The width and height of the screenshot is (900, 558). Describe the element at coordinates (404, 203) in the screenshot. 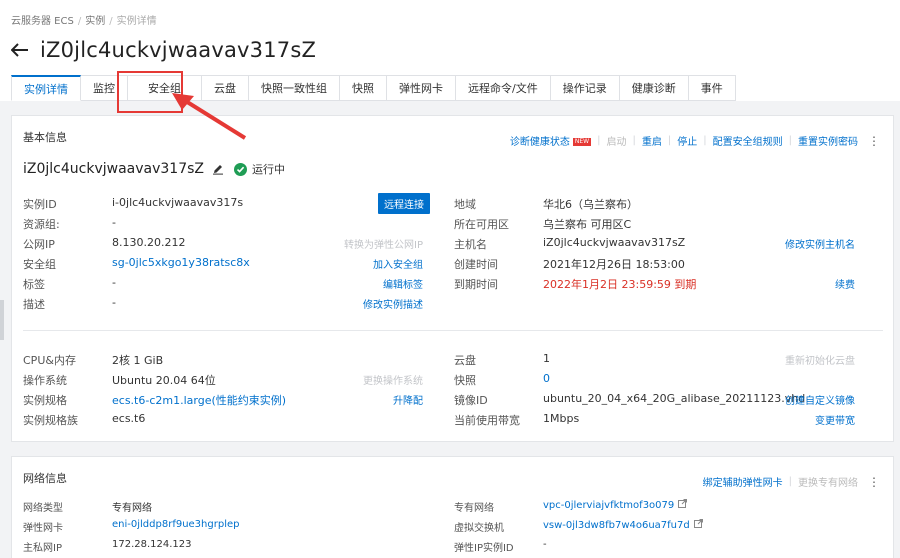

I see `remote-connect-button: 远程连接` at that location.